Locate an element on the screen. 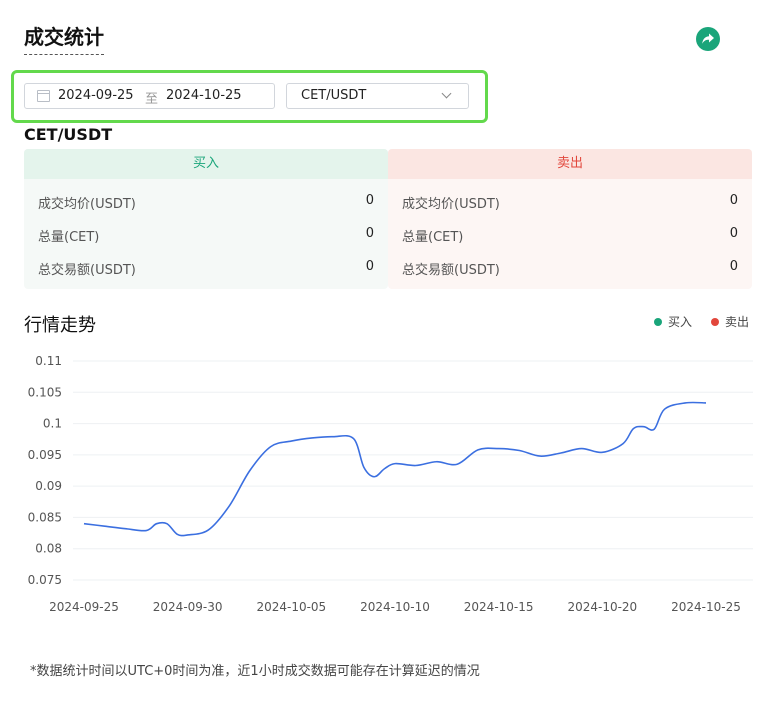  legend-sell: 卖出 is located at coordinates (730, 321).